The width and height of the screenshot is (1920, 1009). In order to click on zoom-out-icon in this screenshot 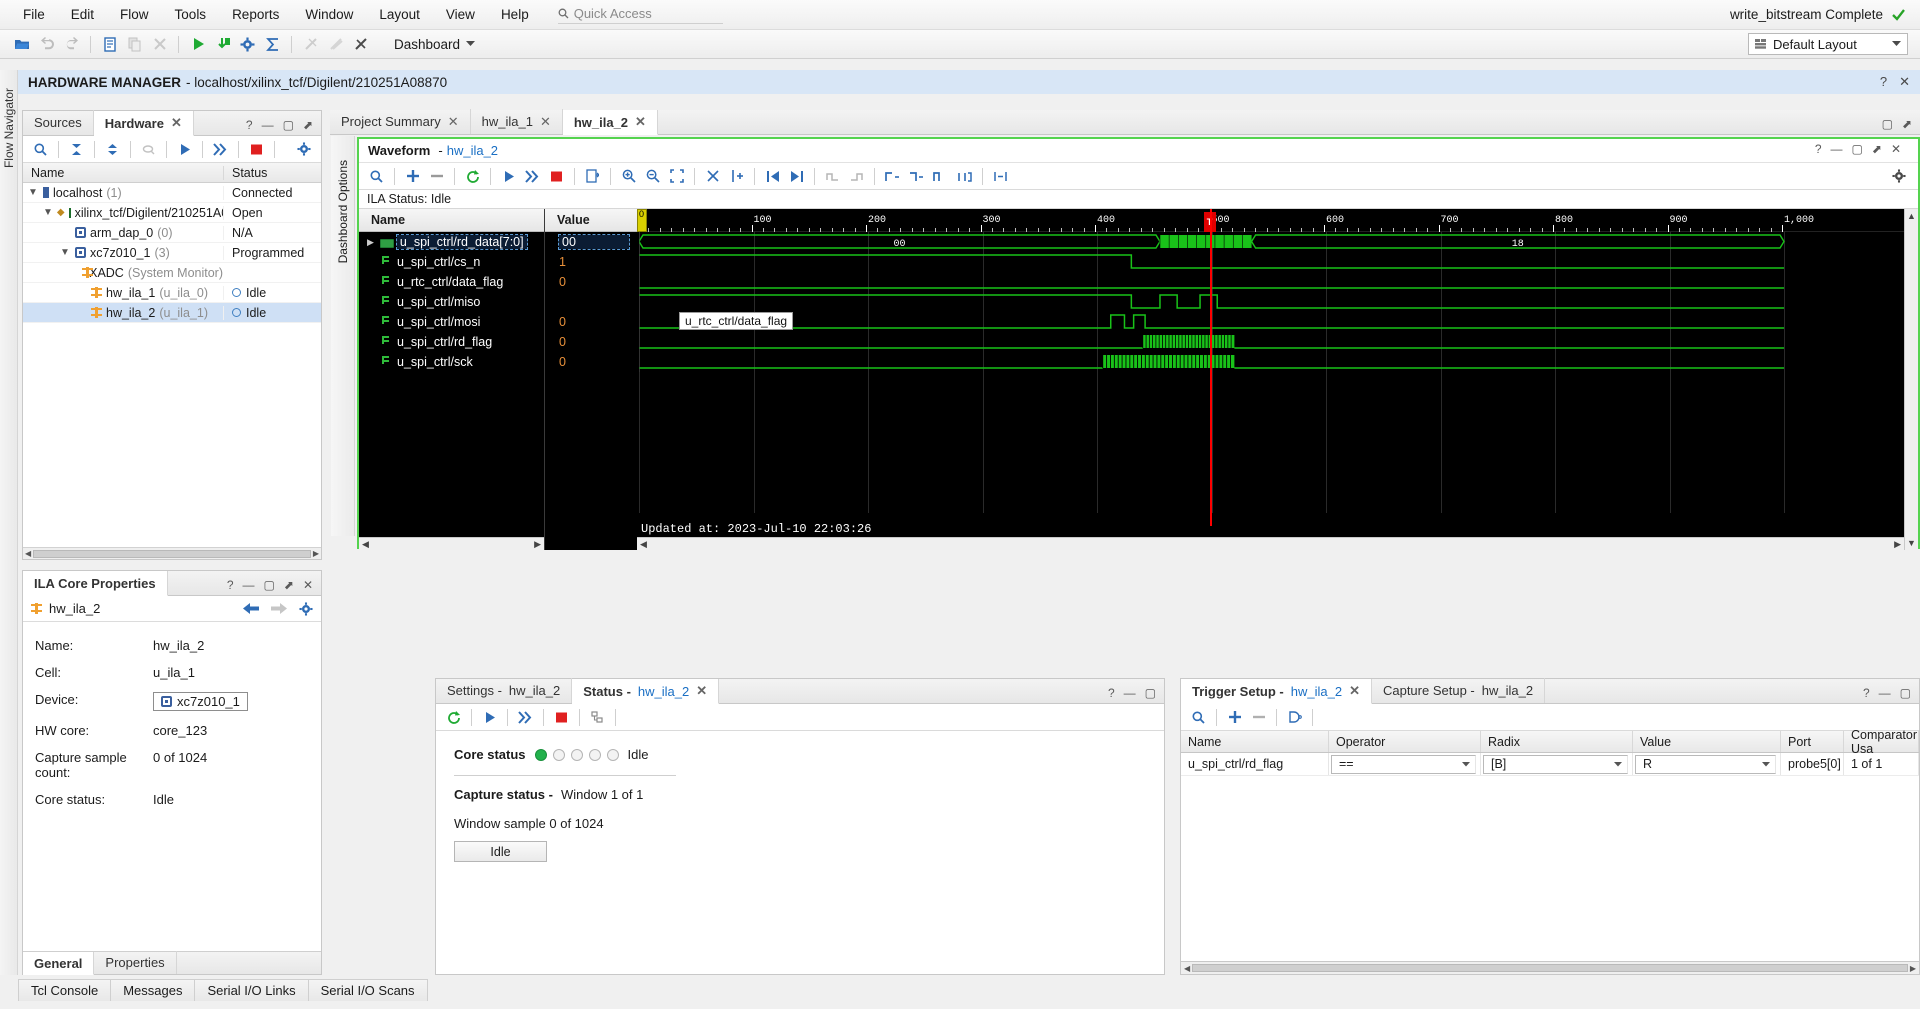, I will do `click(652, 176)`.